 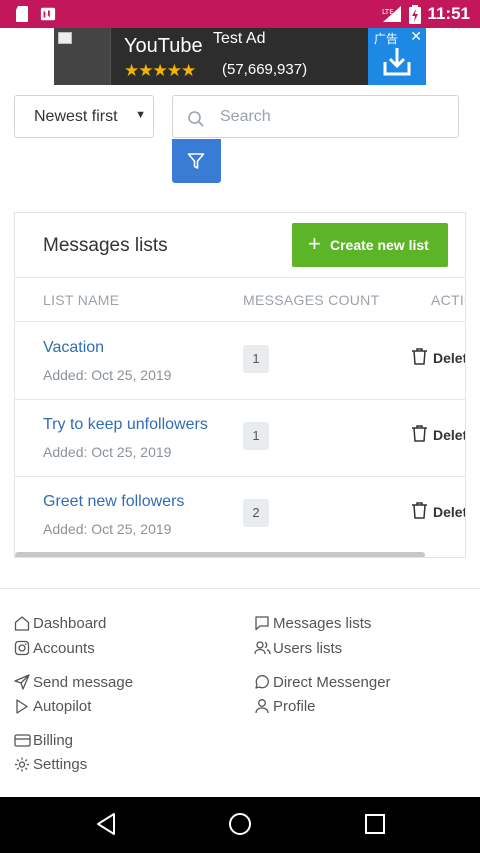 I want to click on play-icon, so click(x=22, y=706).